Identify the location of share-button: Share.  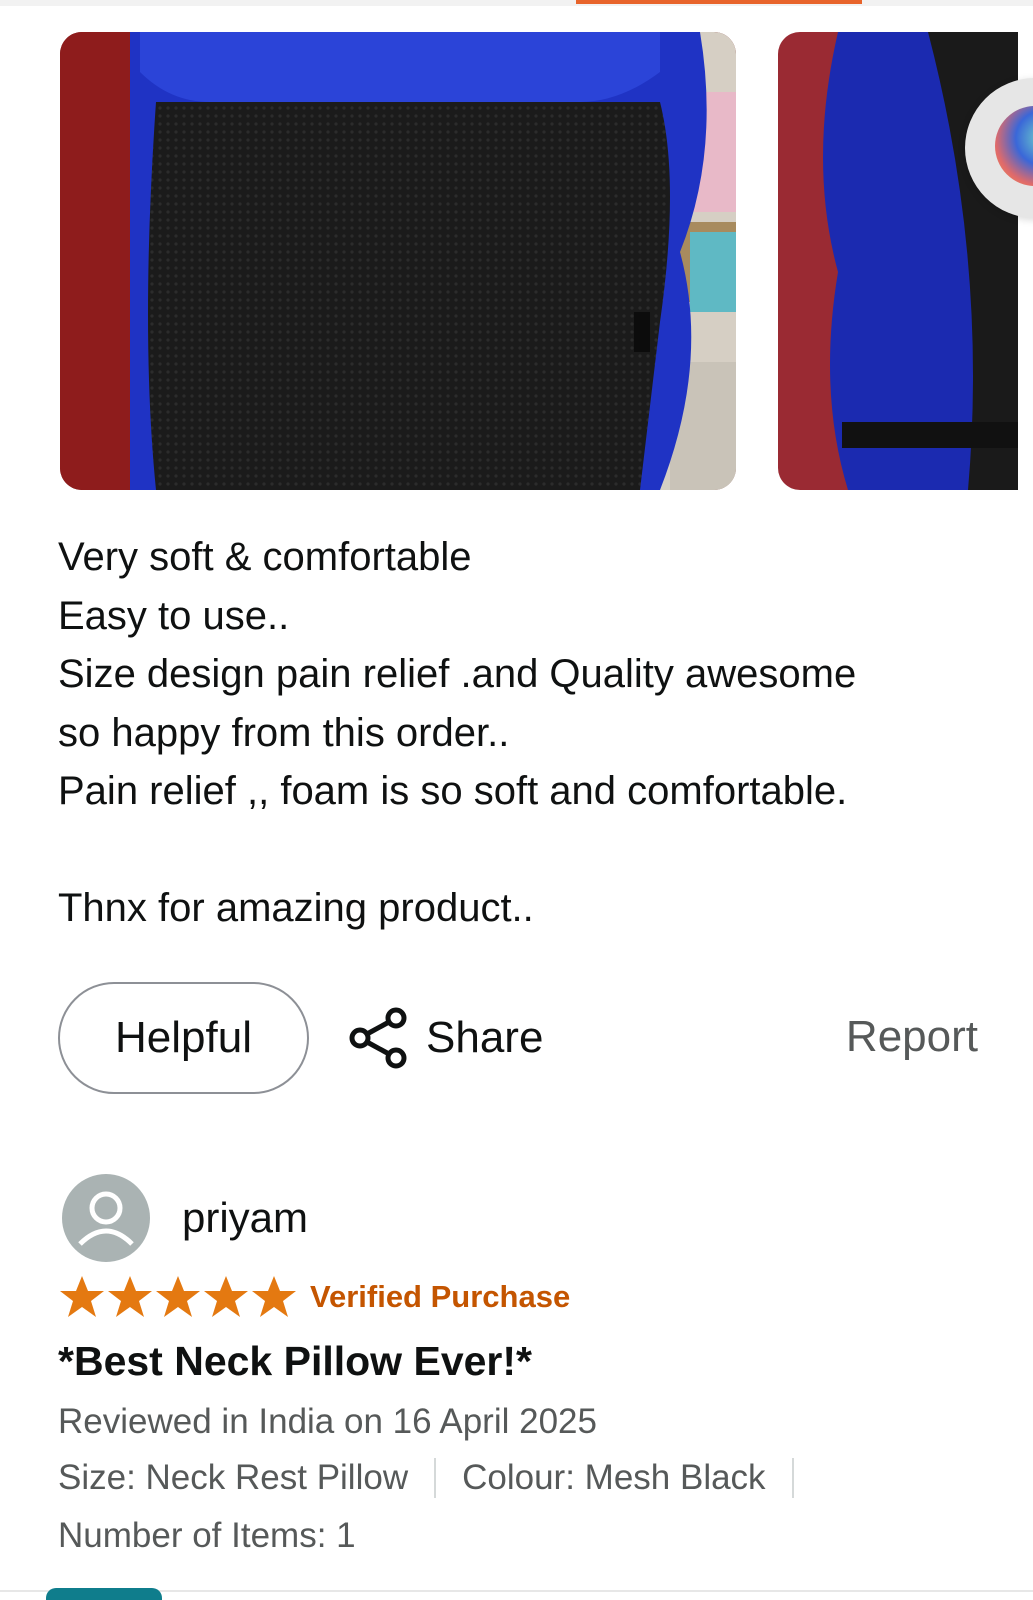
(445, 1038).